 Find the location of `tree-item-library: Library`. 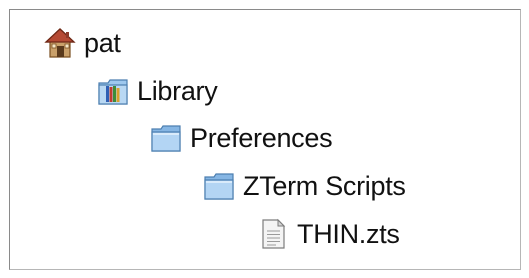

tree-item-library: Library is located at coordinates (157, 91).